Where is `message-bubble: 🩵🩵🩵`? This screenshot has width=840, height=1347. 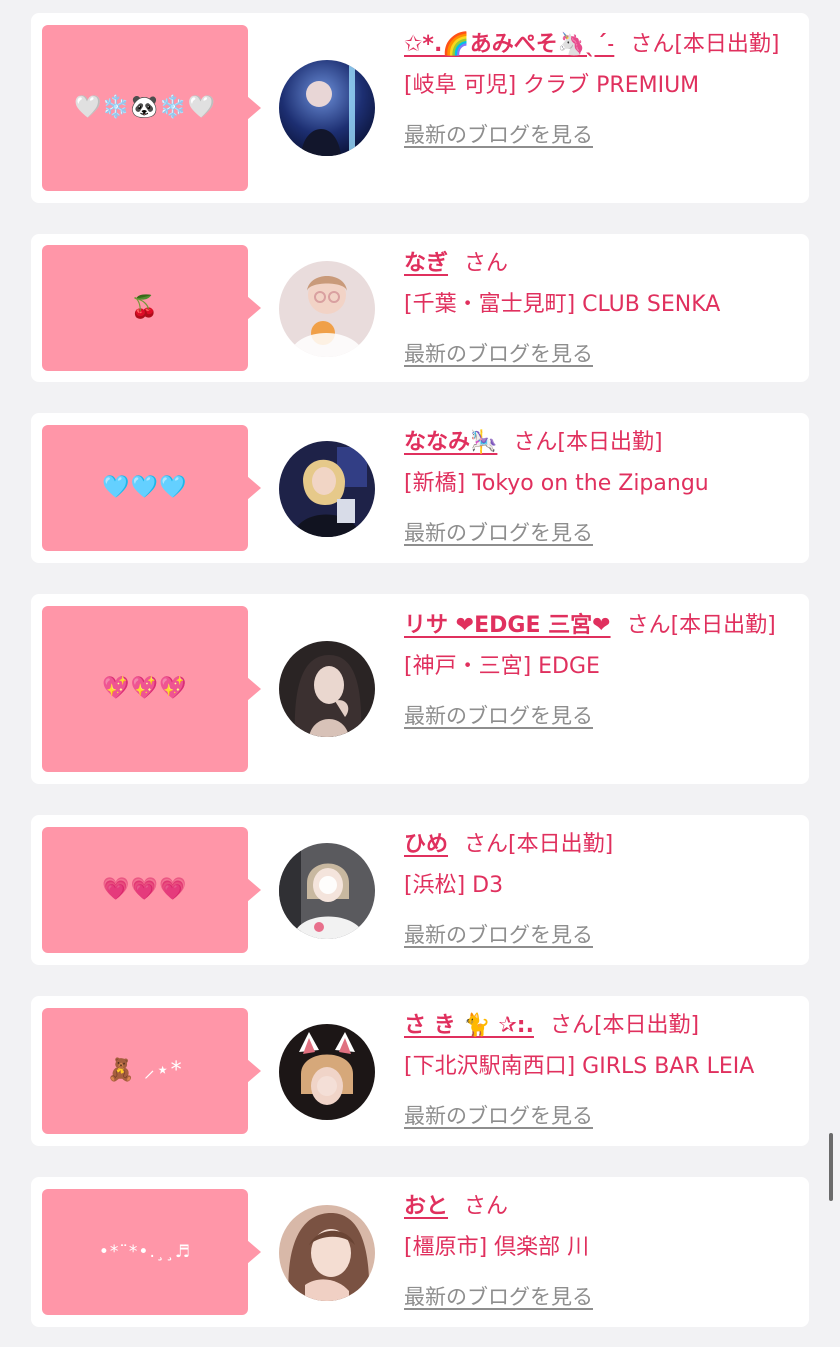 message-bubble: 🩵🩵🩵 is located at coordinates (151, 488).